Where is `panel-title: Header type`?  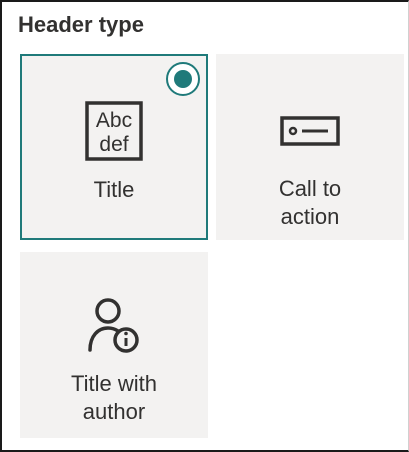 panel-title: Header type is located at coordinates (81, 24).